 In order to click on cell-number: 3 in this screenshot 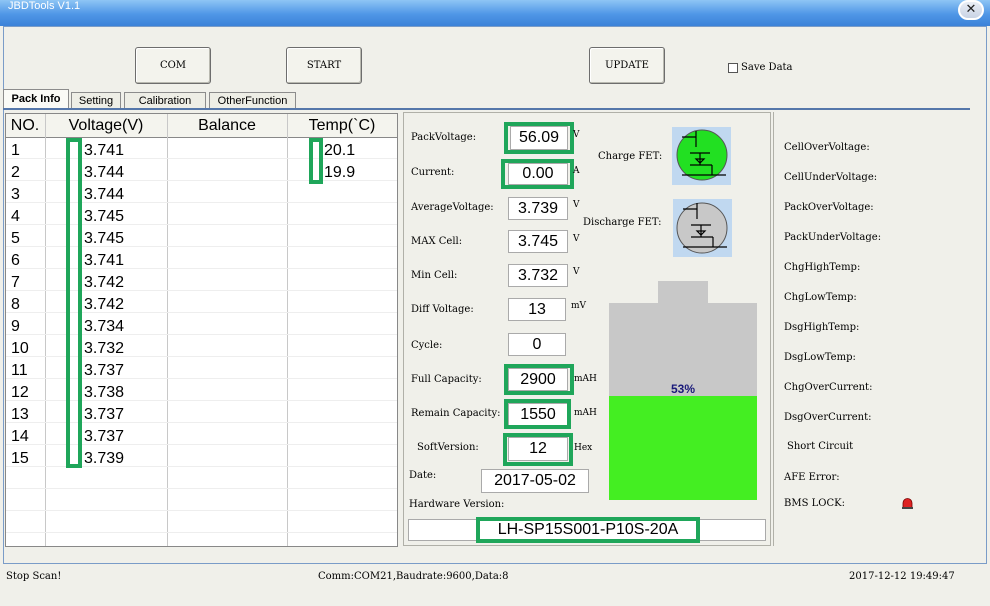, I will do `click(15, 194)`.